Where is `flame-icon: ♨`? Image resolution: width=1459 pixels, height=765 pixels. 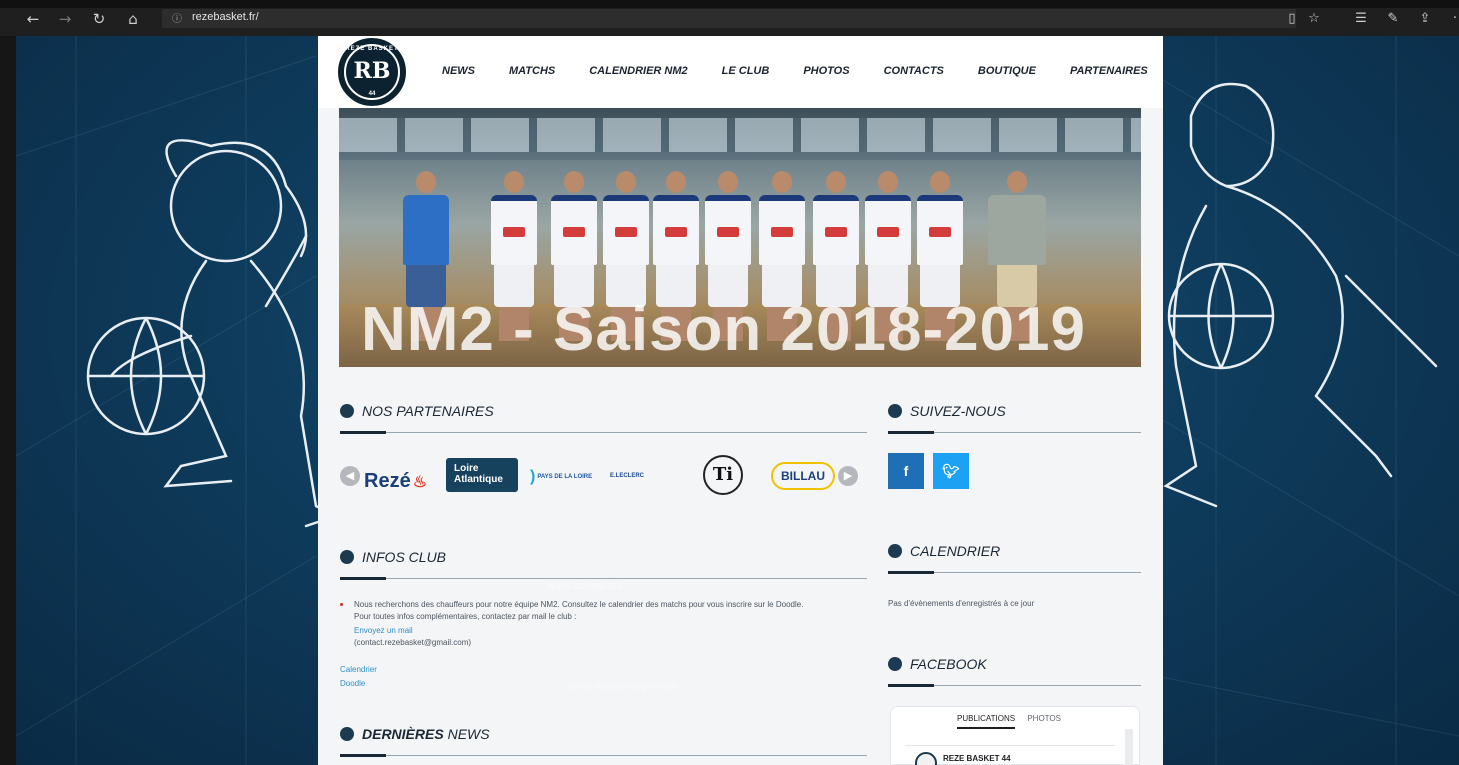
flame-icon: ♨ is located at coordinates (420, 482).